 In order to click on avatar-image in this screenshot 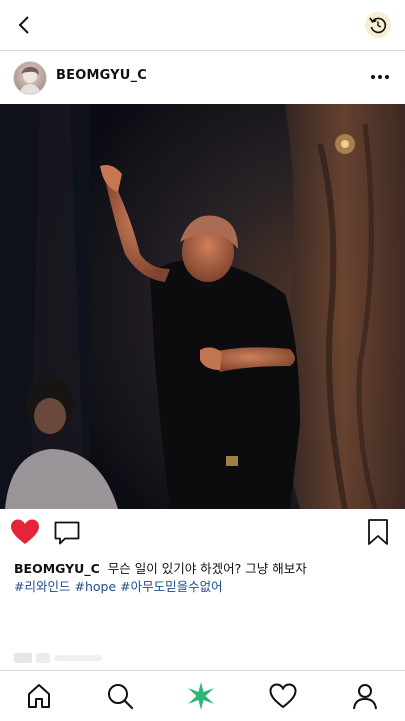, I will do `click(30, 80)`.